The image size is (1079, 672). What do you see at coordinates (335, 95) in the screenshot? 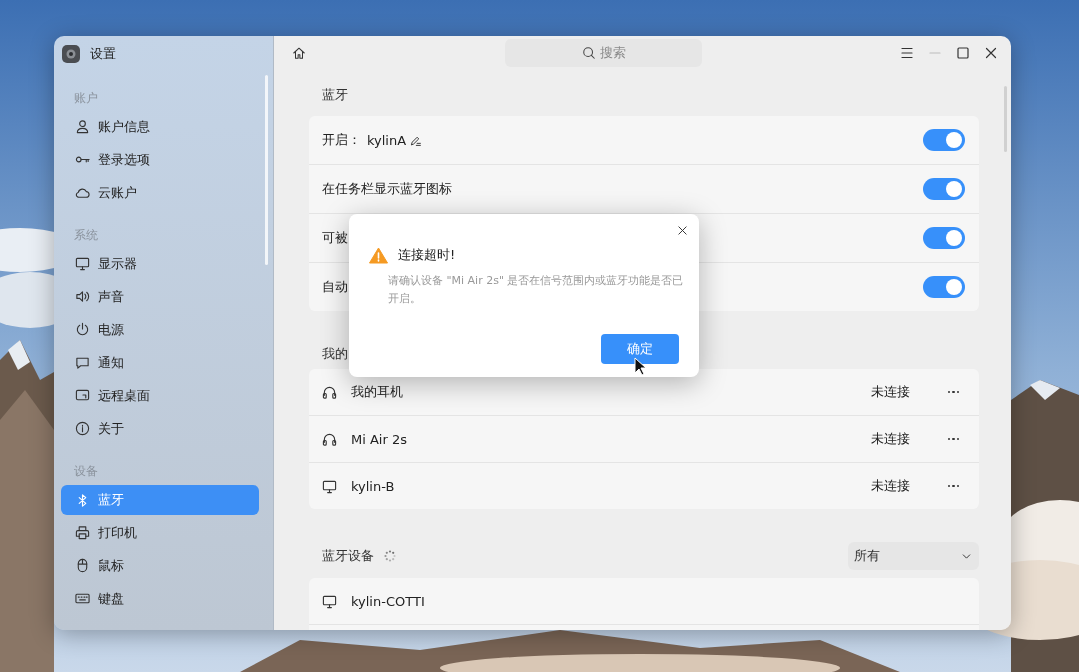
I see `section-title: 蓝牙` at bounding box center [335, 95].